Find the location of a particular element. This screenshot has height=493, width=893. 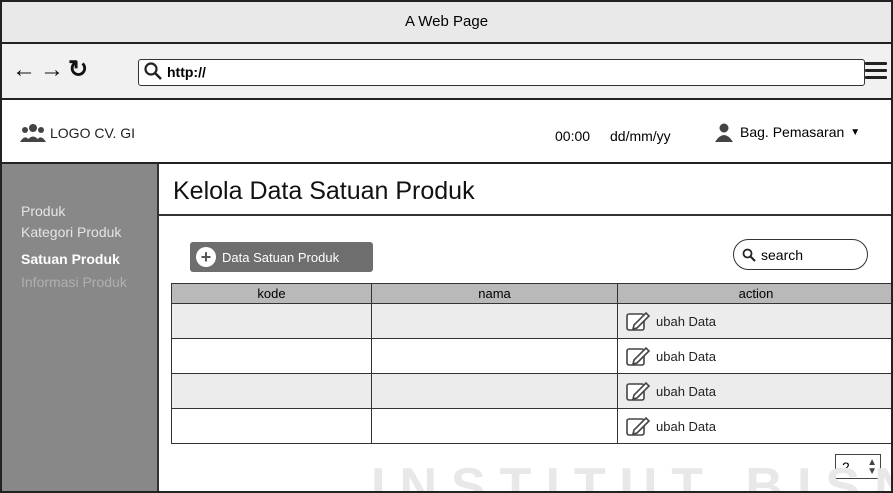

browser-toolbar: ← → ↻ http:// is located at coordinates (446, 72).